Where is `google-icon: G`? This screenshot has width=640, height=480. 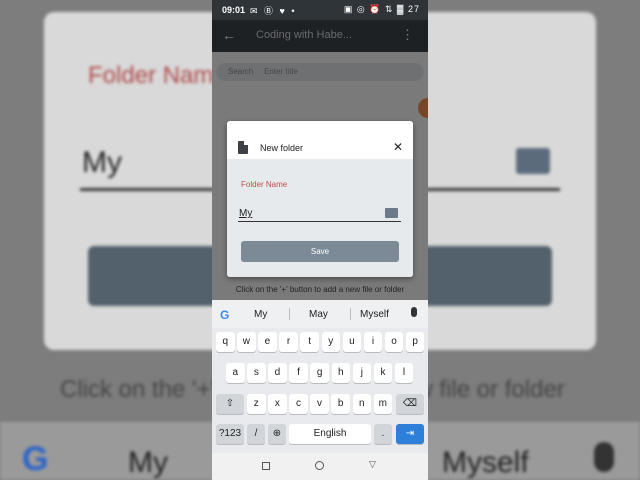 google-icon: G is located at coordinates (224, 315).